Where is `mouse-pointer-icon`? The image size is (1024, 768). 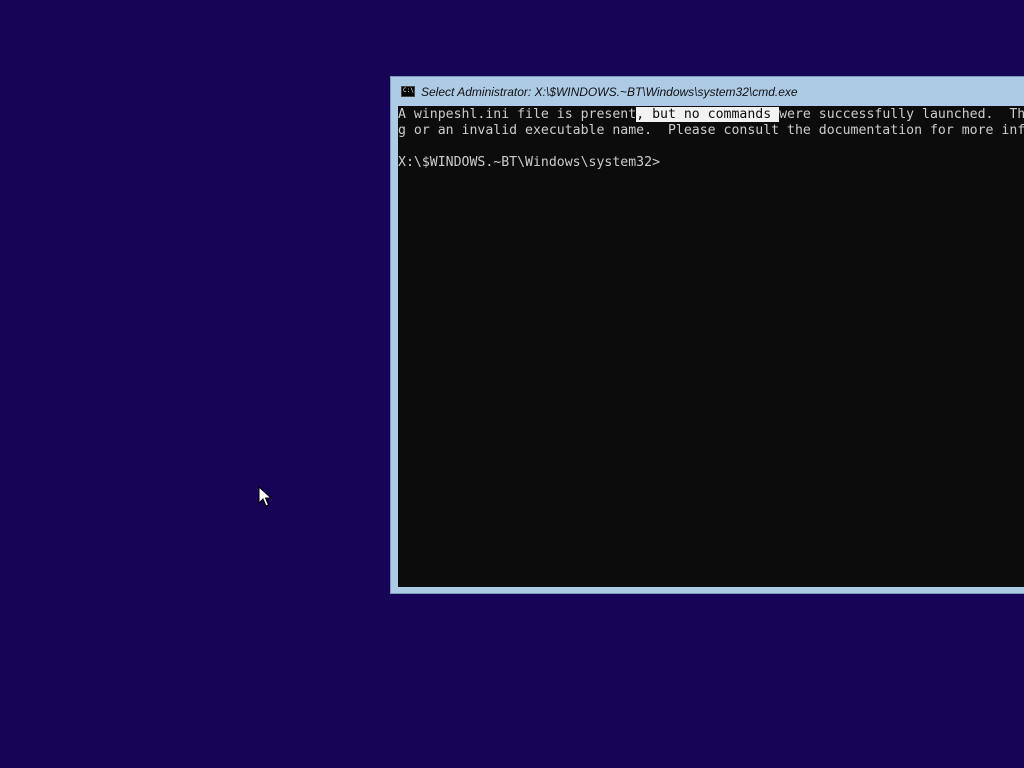 mouse-pointer-icon is located at coordinates (265, 496).